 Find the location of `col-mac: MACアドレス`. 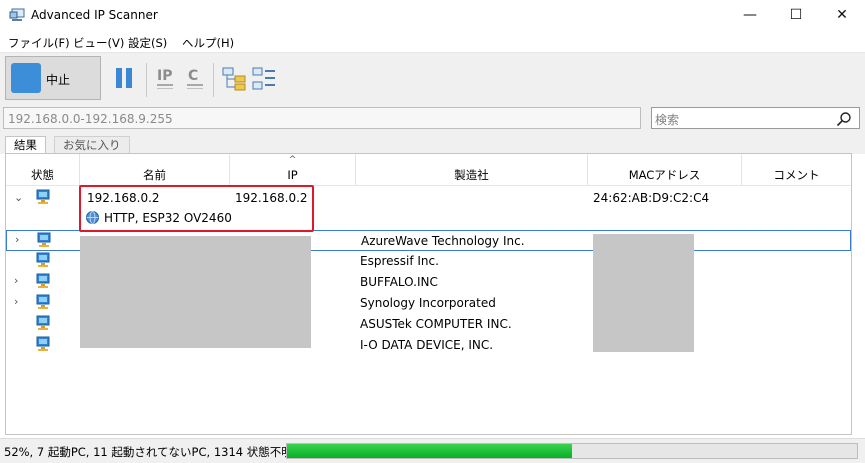

col-mac: MACアドレス is located at coordinates (665, 169).